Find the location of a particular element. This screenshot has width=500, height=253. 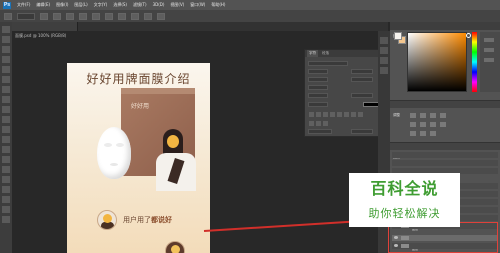

move-tool-icon is located at coordinates (6, 29).